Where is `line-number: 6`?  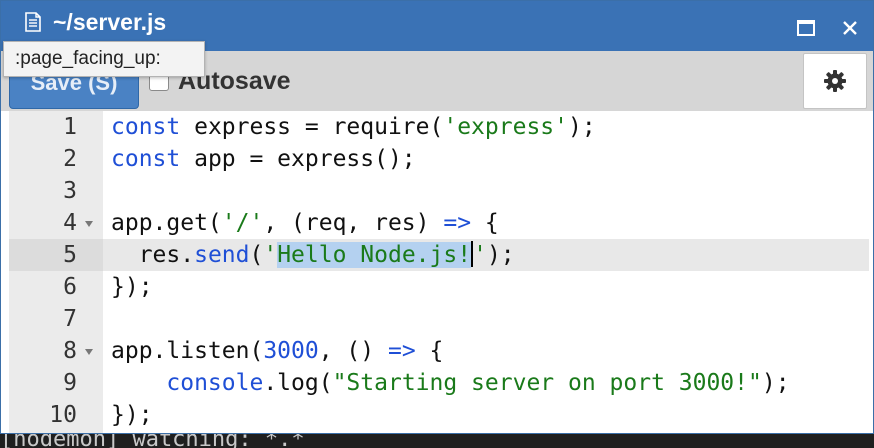 line-number: 6 is located at coordinates (70, 287).